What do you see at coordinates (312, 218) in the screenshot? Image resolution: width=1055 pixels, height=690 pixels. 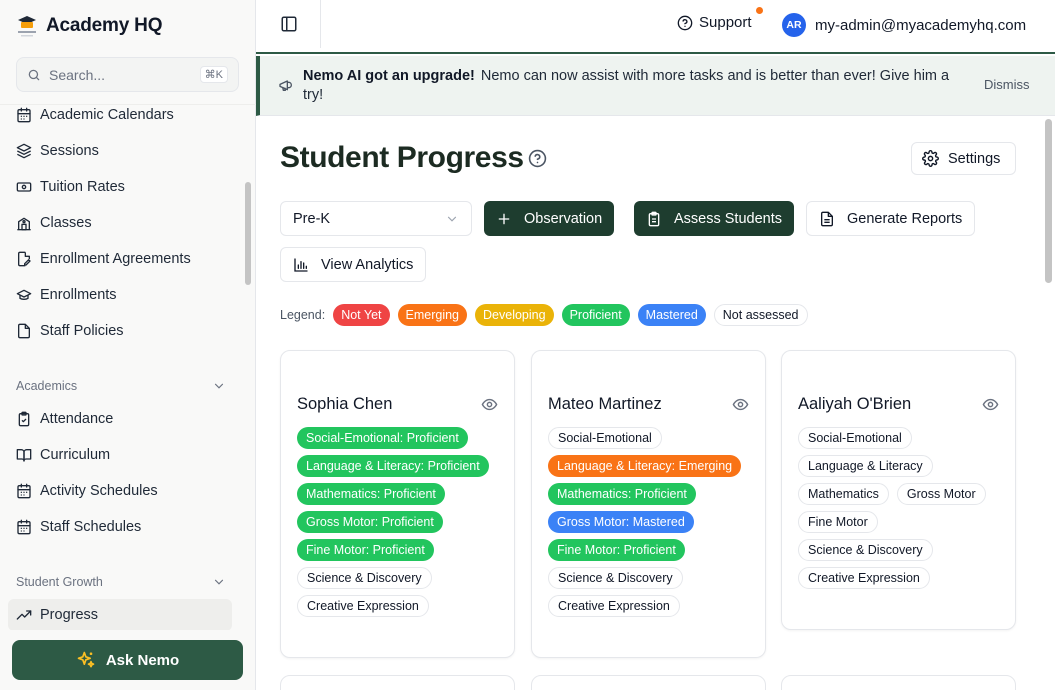 I see `class-select-value: Pre-K` at bounding box center [312, 218].